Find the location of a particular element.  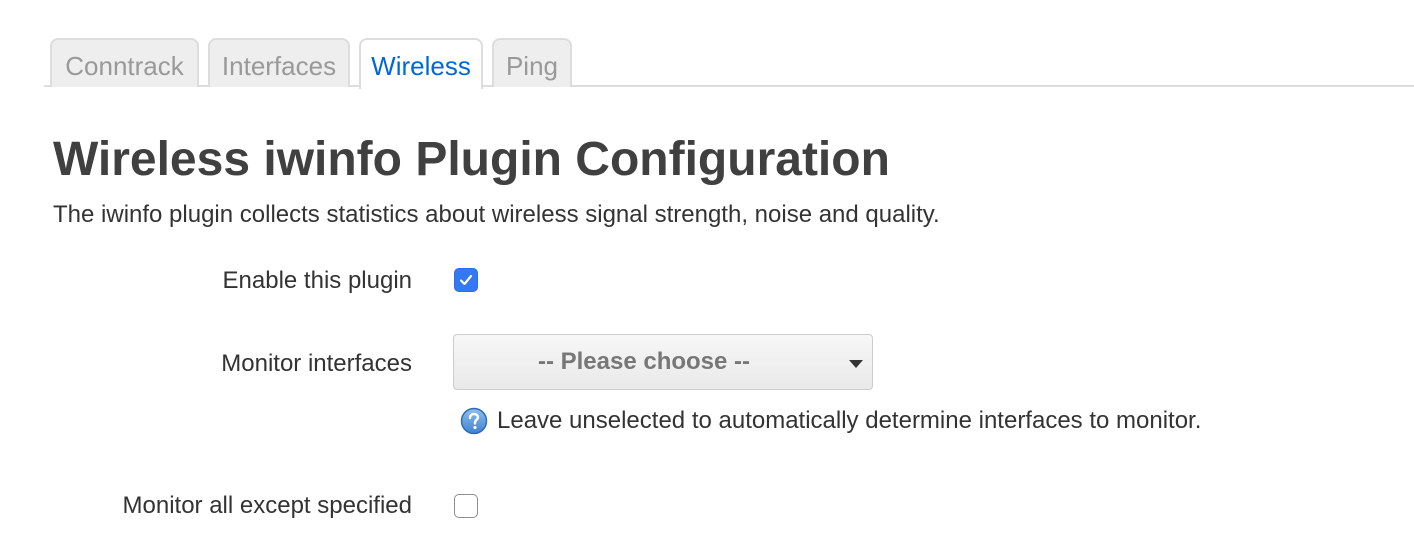

monitor-interfaces-select: -- Please choose -- is located at coordinates (663, 362).